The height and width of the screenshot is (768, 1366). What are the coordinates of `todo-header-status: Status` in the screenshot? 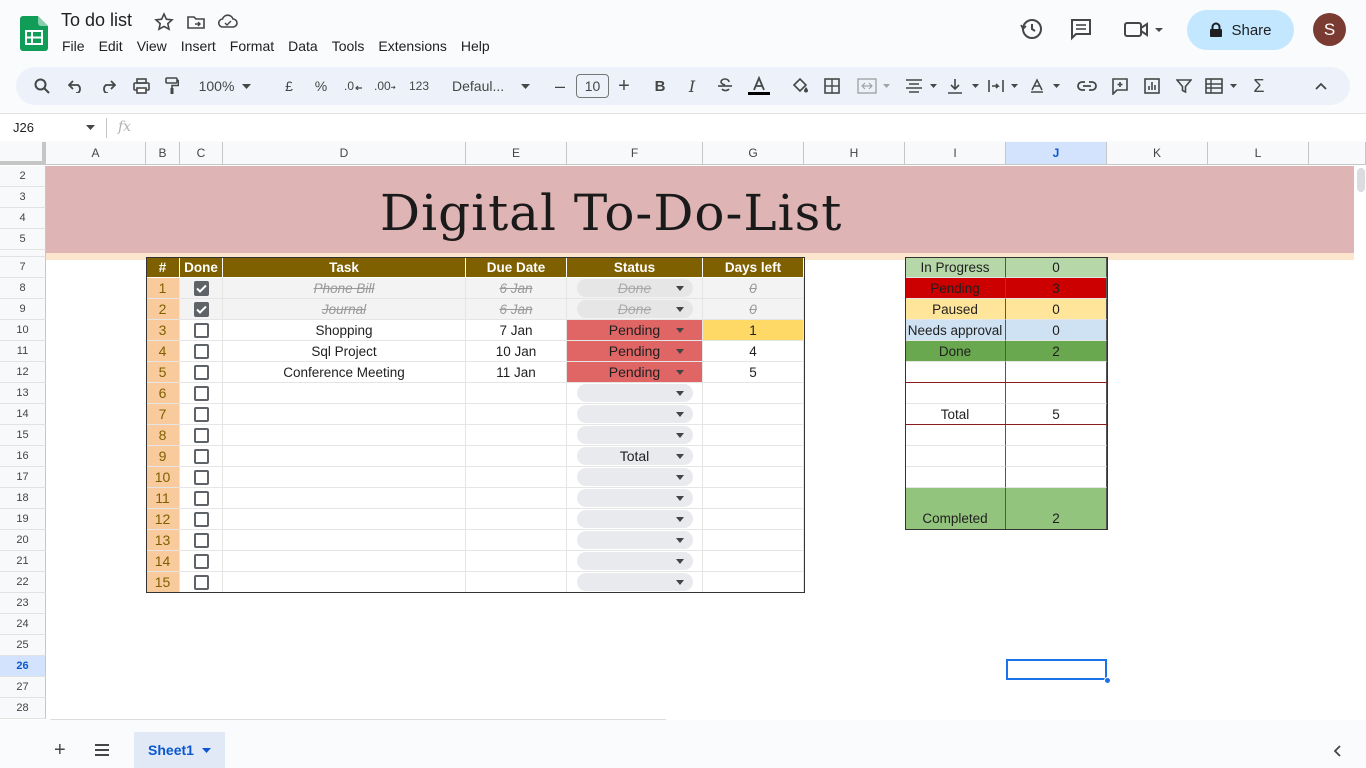 It's located at (635, 267).